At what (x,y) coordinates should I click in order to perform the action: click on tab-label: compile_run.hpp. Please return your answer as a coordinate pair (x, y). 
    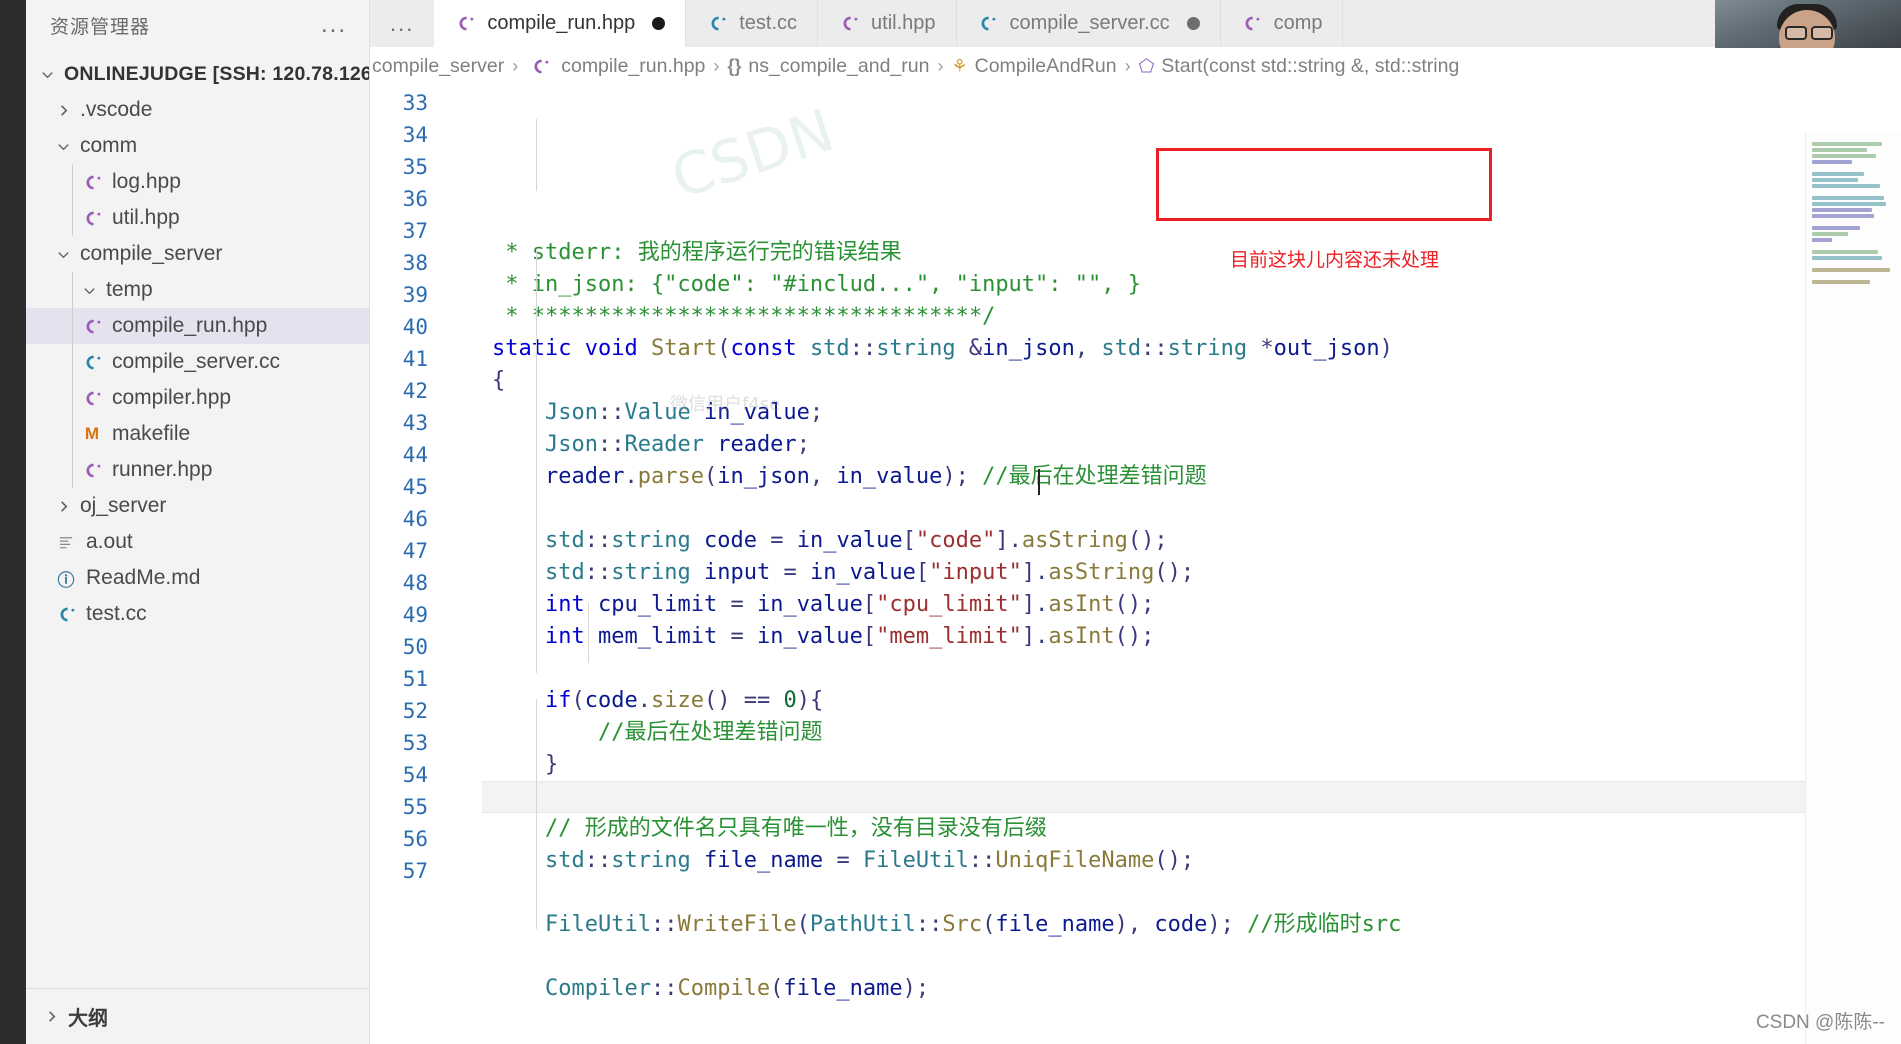
    Looking at the image, I should click on (561, 23).